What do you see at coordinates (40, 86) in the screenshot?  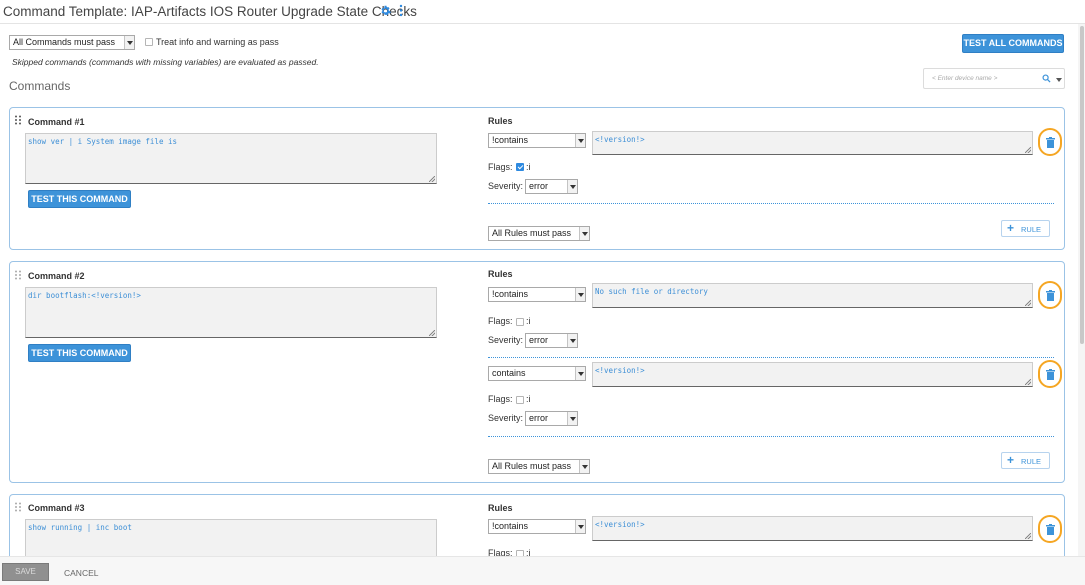 I see `commands-section-title: Commands` at bounding box center [40, 86].